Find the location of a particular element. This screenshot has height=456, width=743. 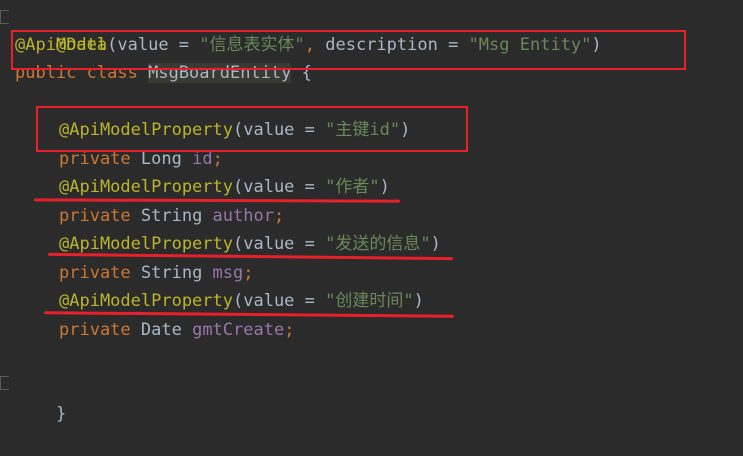

field-name: author is located at coordinates (243, 216).